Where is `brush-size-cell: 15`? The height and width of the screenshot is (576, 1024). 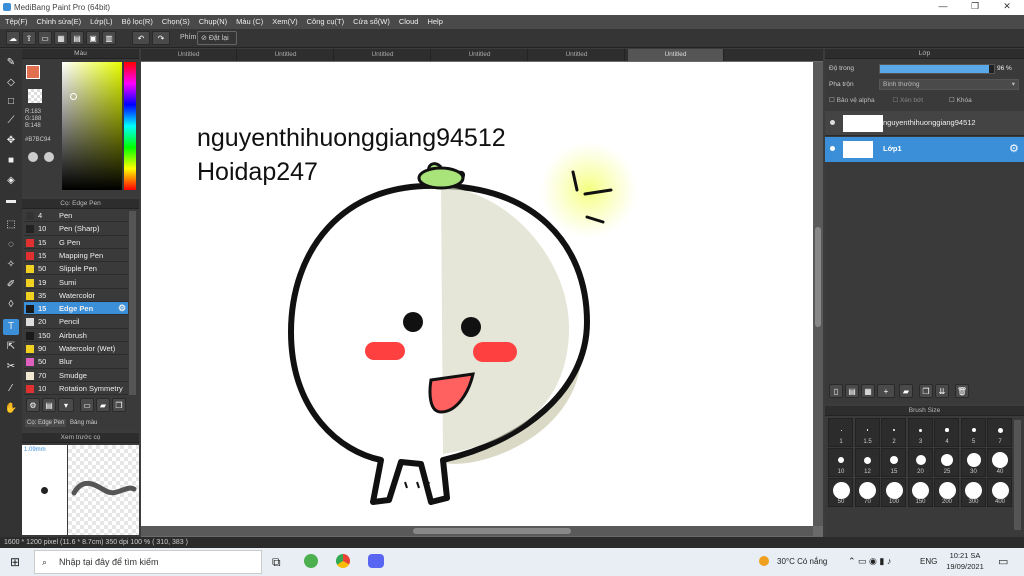
brush-size-cell: 15 is located at coordinates (893, 462).